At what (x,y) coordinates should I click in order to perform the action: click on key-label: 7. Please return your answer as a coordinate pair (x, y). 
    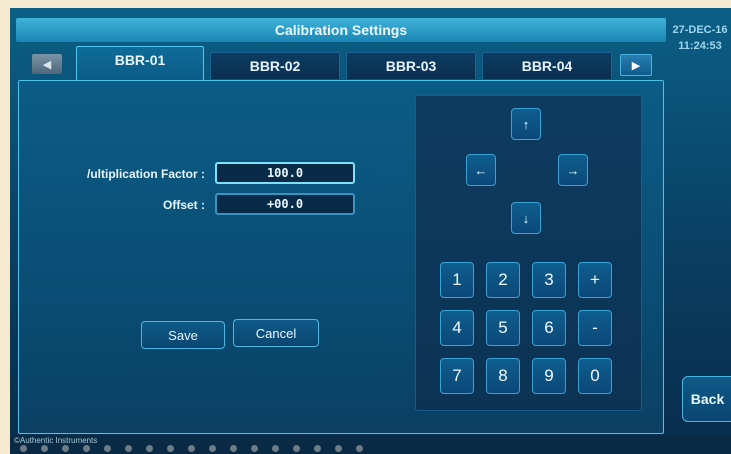
    Looking at the image, I should click on (457, 375).